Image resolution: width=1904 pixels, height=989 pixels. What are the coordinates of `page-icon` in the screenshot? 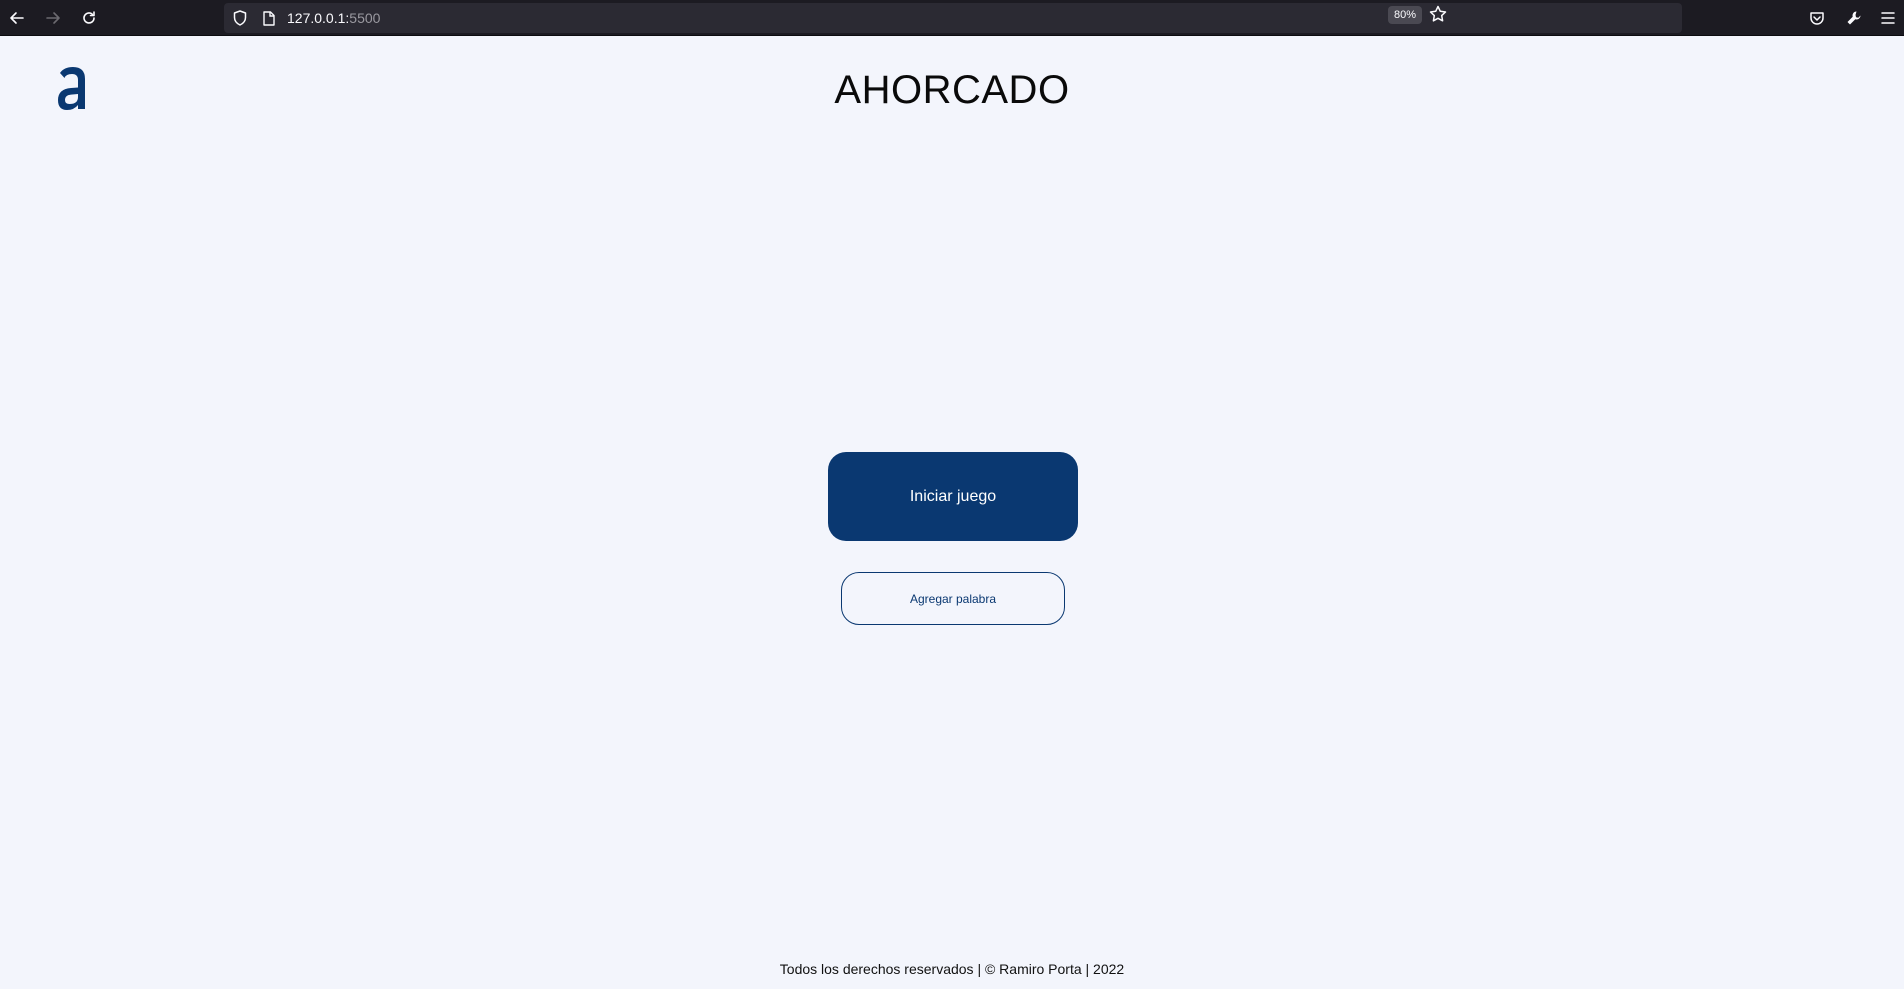 It's located at (269, 18).